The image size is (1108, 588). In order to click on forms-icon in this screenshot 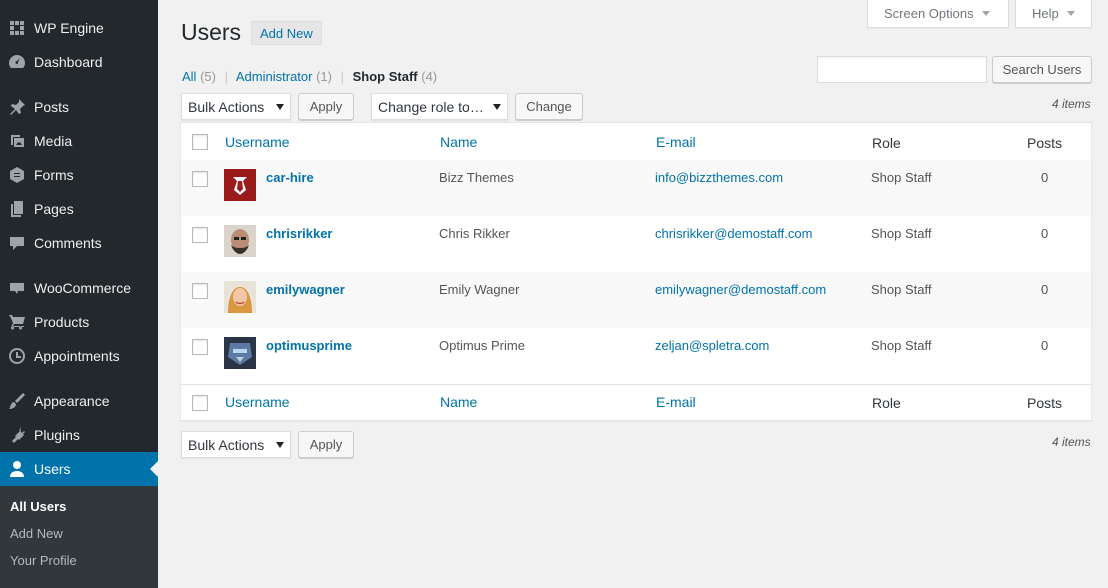, I will do `click(17, 175)`.